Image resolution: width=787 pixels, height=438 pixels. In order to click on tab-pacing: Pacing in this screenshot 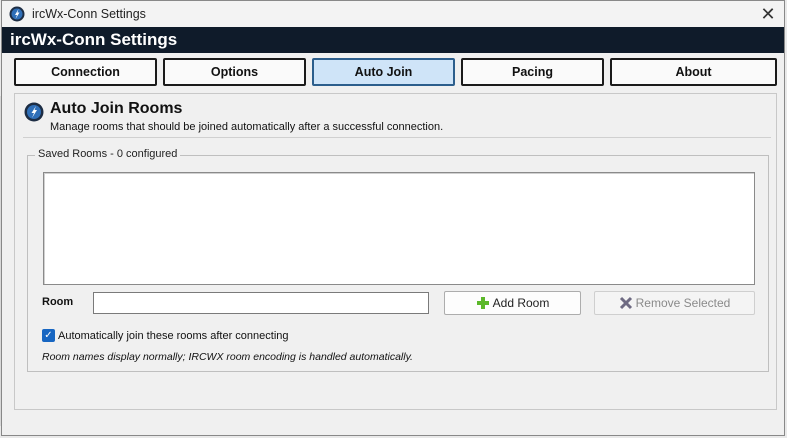, I will do `click(532, 72)`.